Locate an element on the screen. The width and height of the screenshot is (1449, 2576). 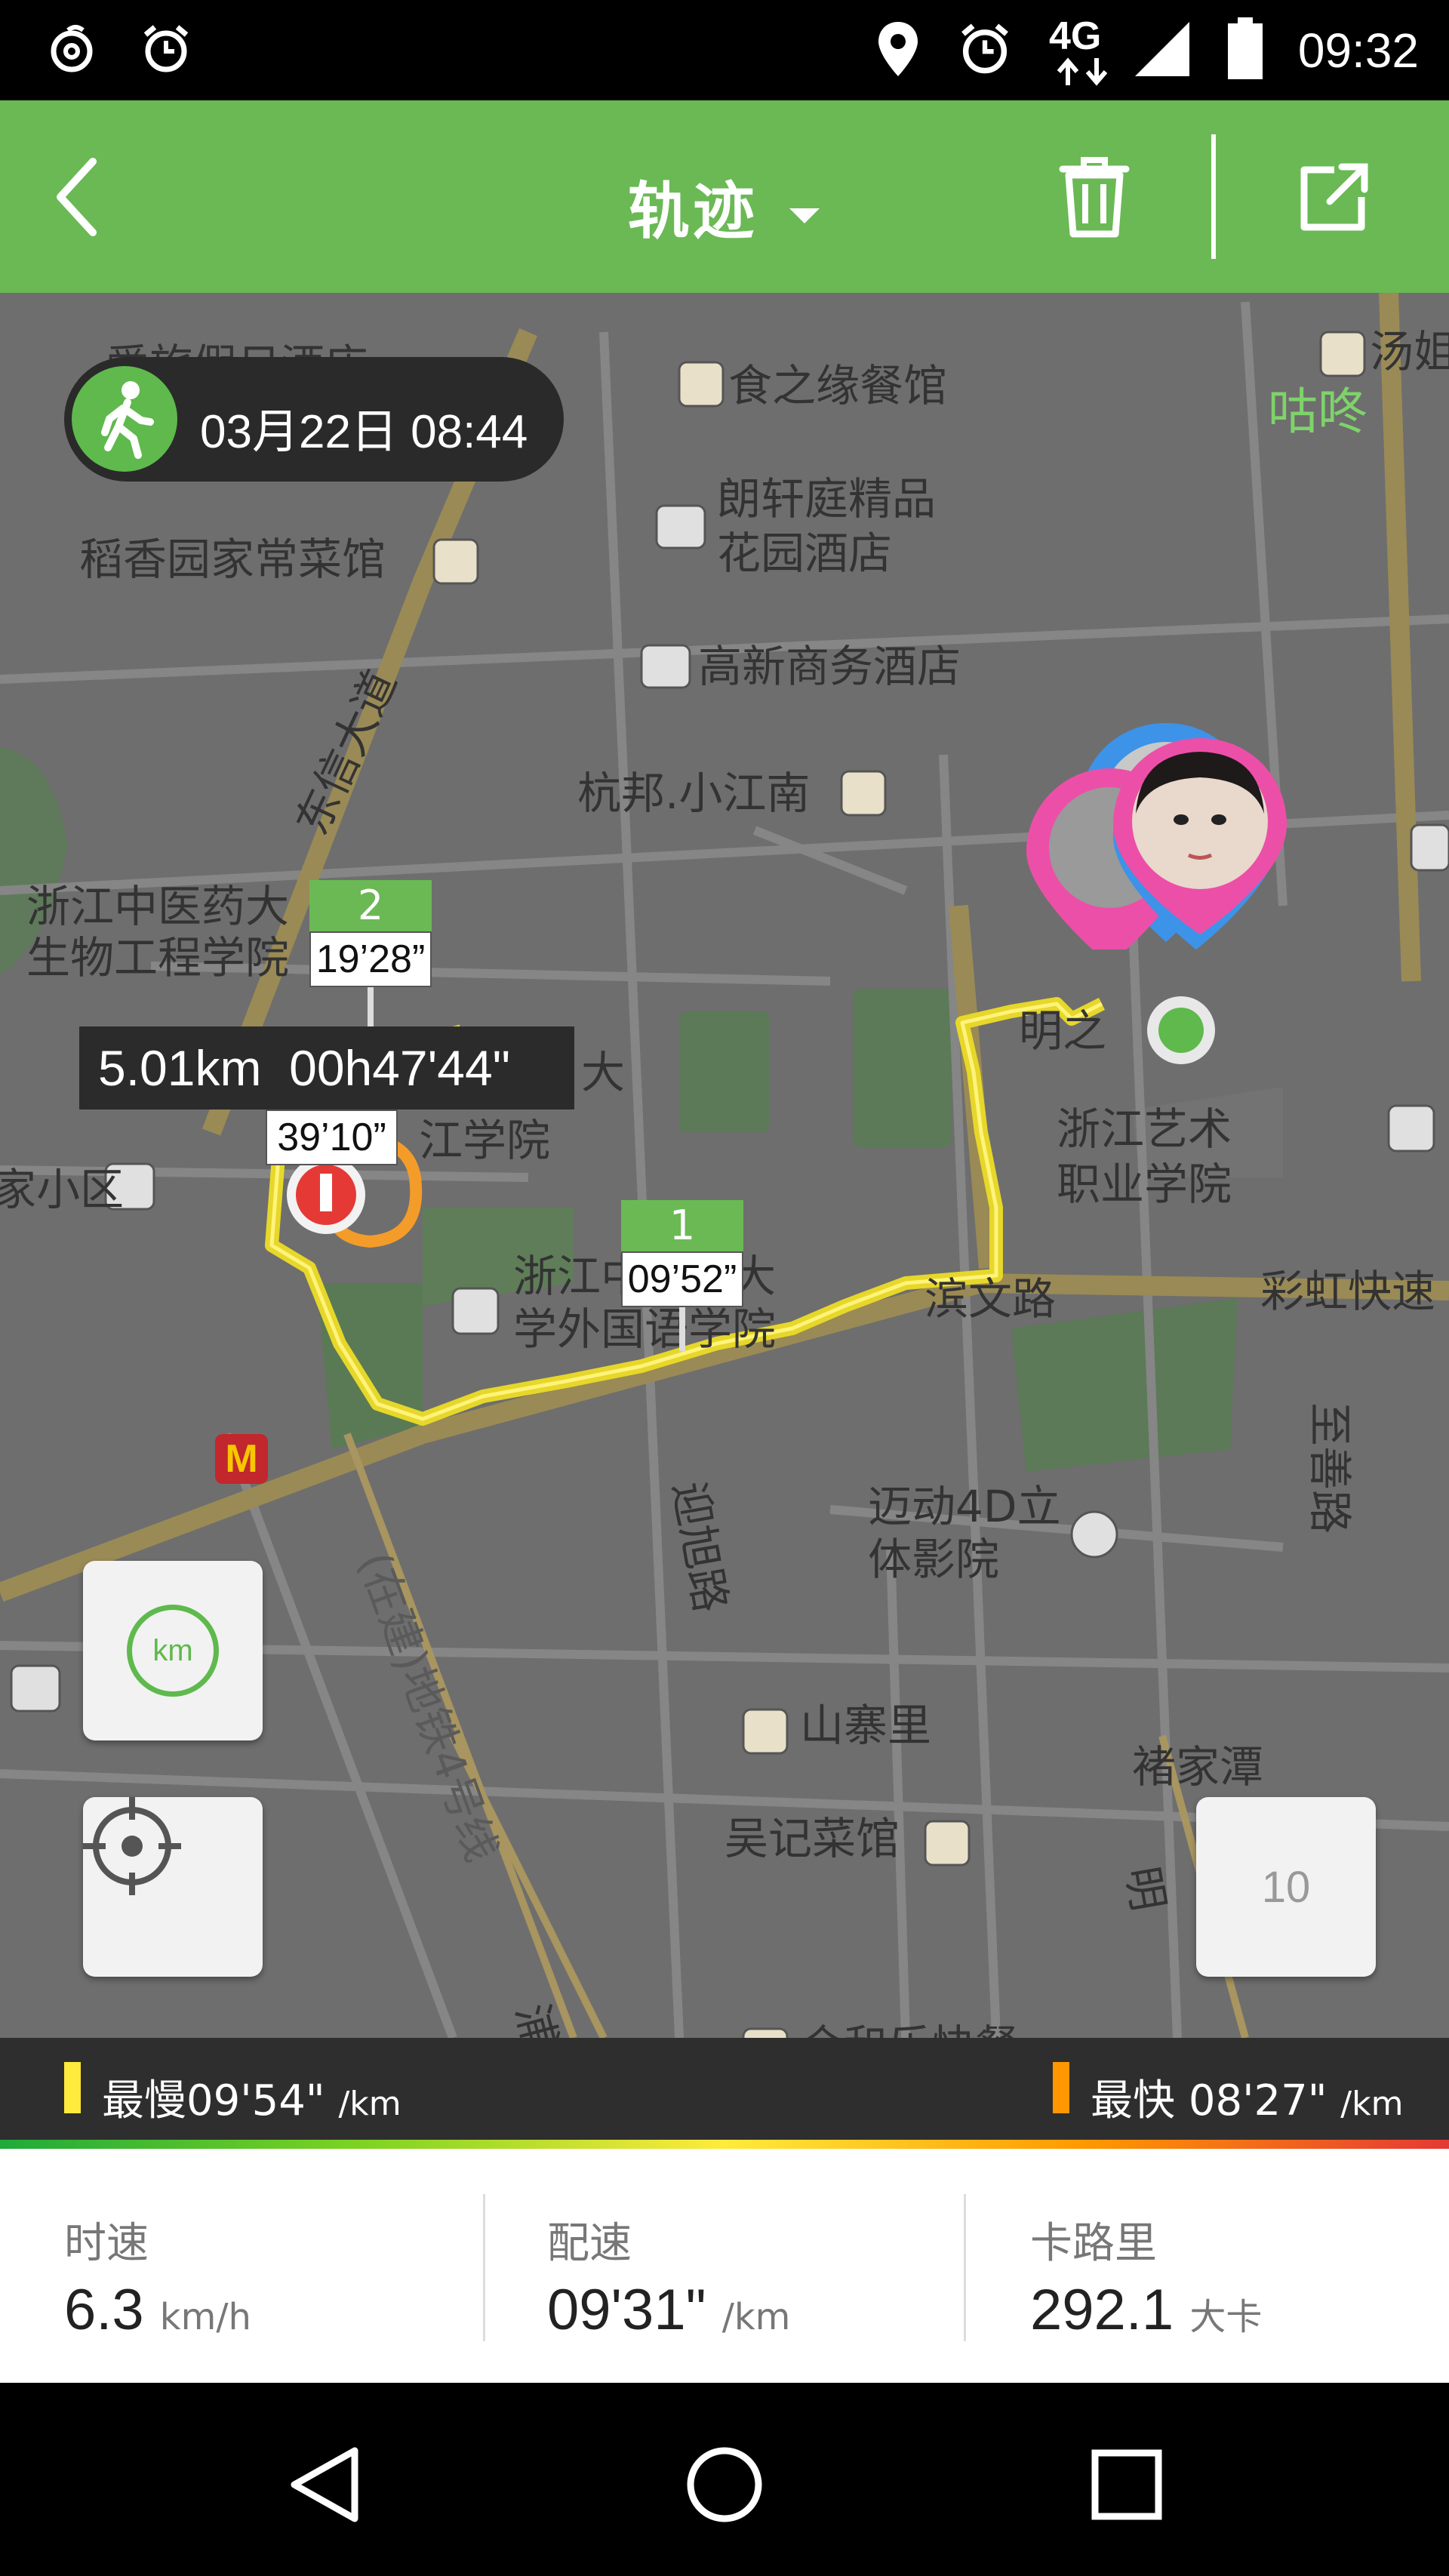
map-label: 体影院 is located at coordinates (934, 1559).